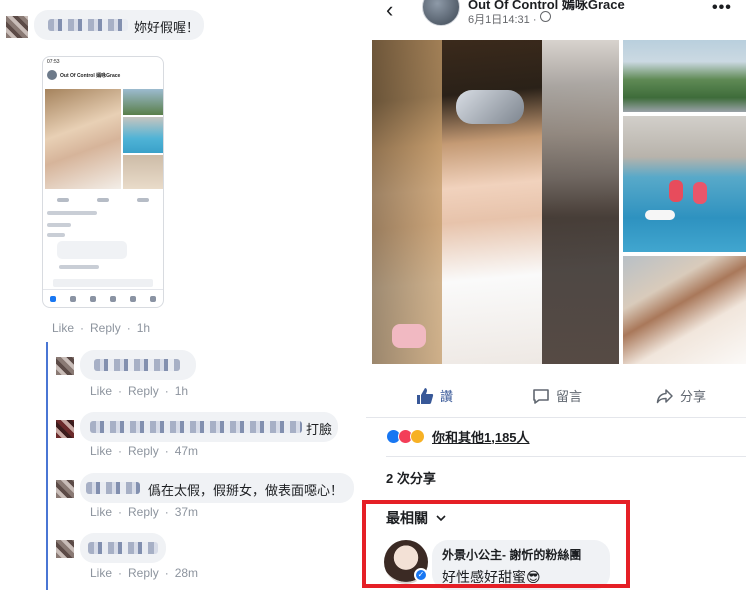 This screenshot has width=746, height=590. I want to click on share-arrow-icon, so click(664, 395).